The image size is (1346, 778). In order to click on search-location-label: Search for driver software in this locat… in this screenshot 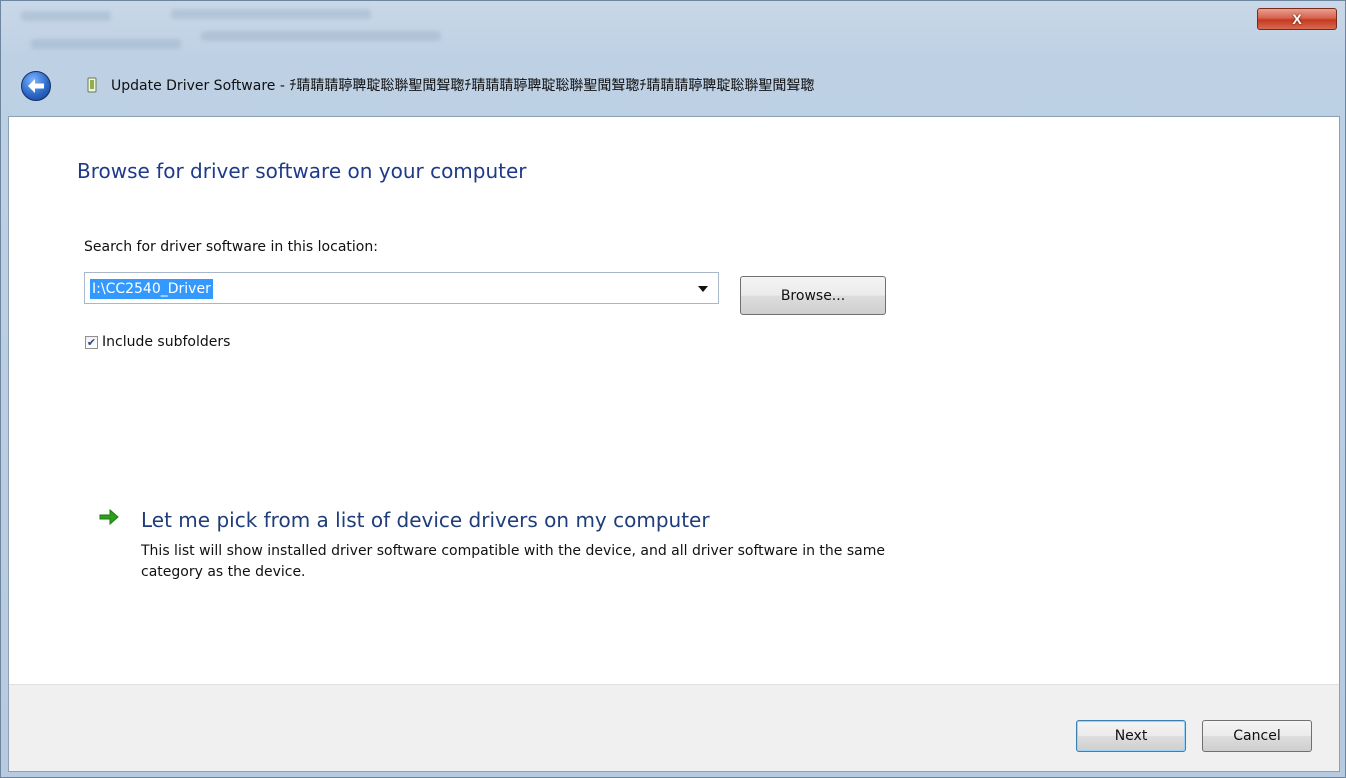, I will do `click(231, 247)`.